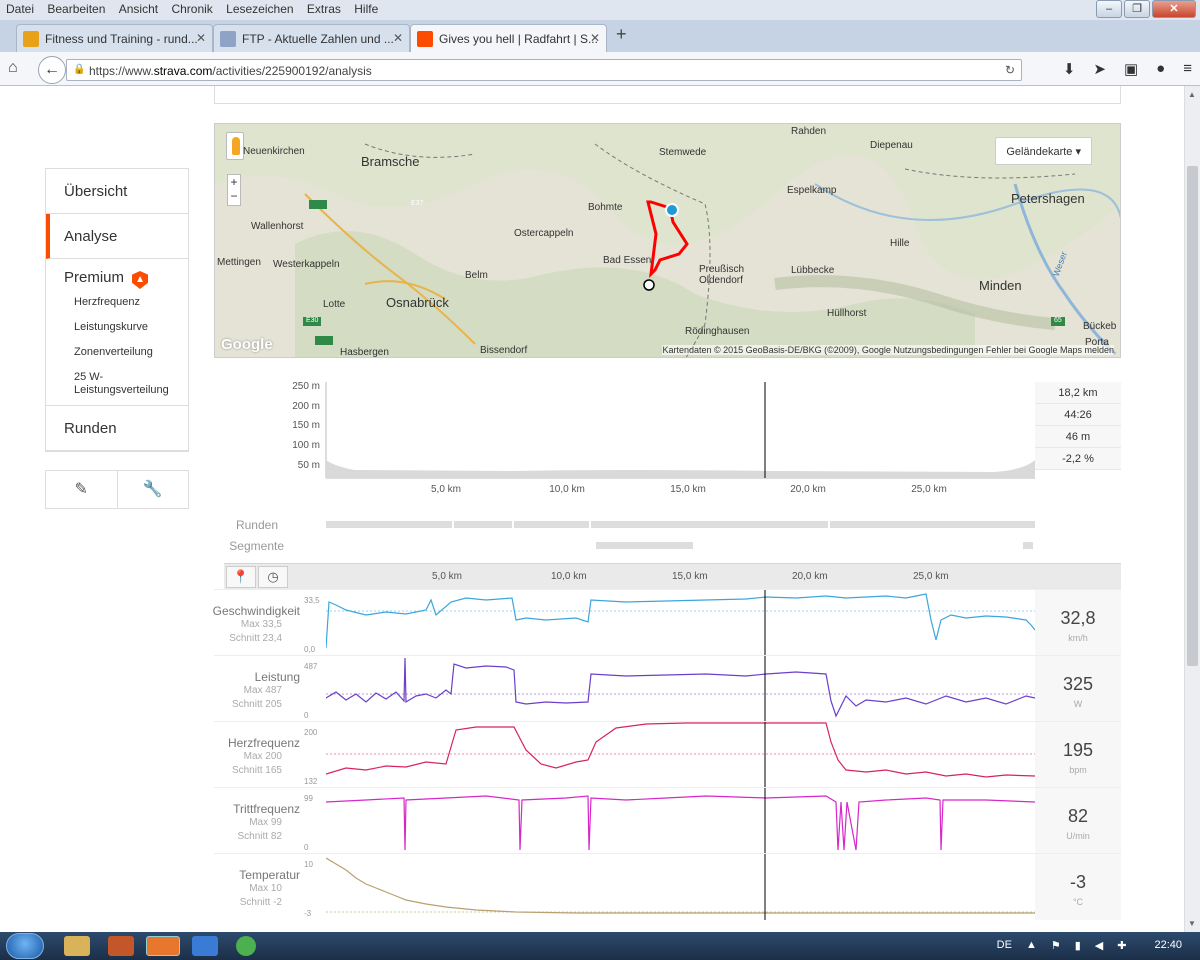  What do you see at coordinates (266, 809) in the screenshot?
I see `stream-name: Trittfrequenz` at bounding box center [266, 809].